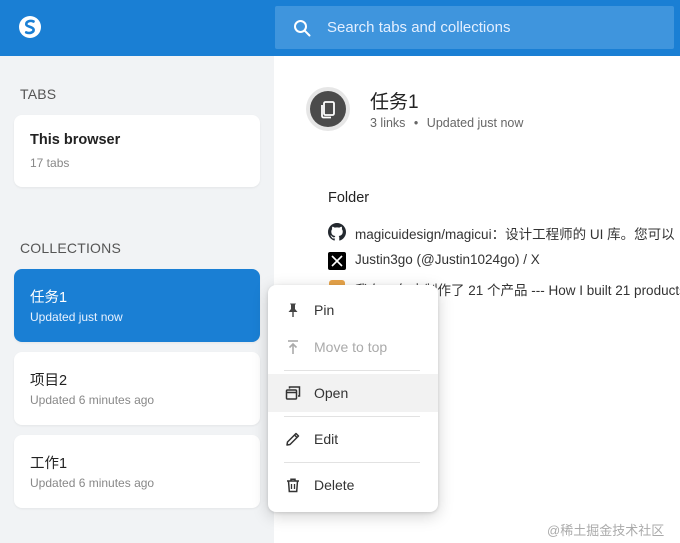  What do you see at coordinates (337, 261) in the screenshot?
I see `x-icon` at bounding box center [337, 261].